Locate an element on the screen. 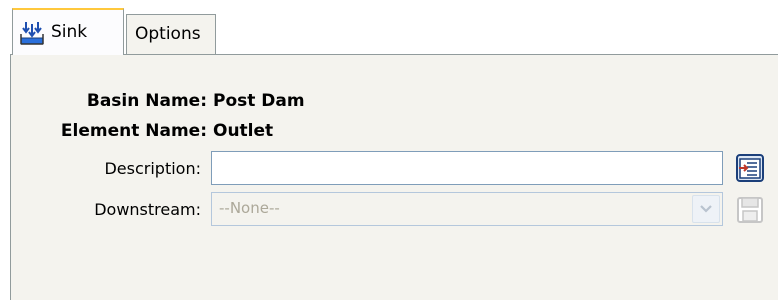  chevron-down-icon is located at coordinates (706, 209).